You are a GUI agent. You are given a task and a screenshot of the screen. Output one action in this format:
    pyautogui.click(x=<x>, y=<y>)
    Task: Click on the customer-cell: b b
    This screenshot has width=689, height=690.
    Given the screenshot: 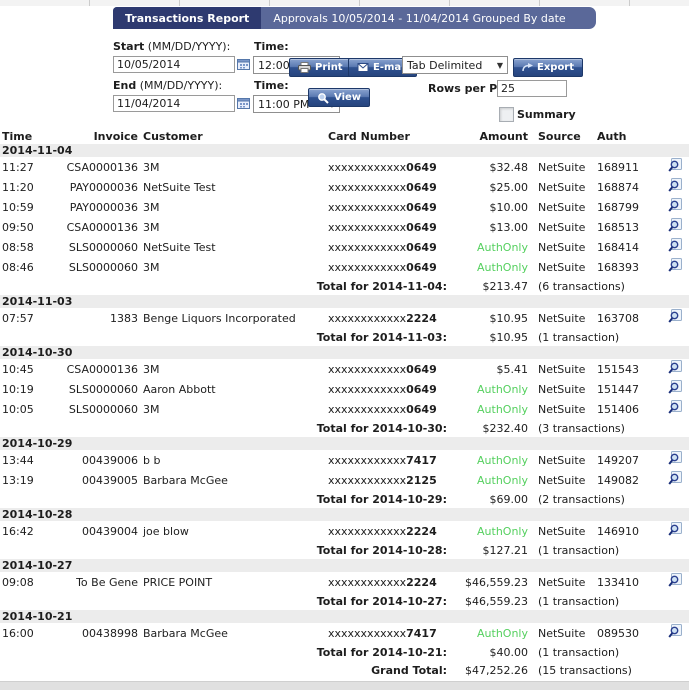 What is the action you would take?
    pyautogui.click(x=152, y=460)
    